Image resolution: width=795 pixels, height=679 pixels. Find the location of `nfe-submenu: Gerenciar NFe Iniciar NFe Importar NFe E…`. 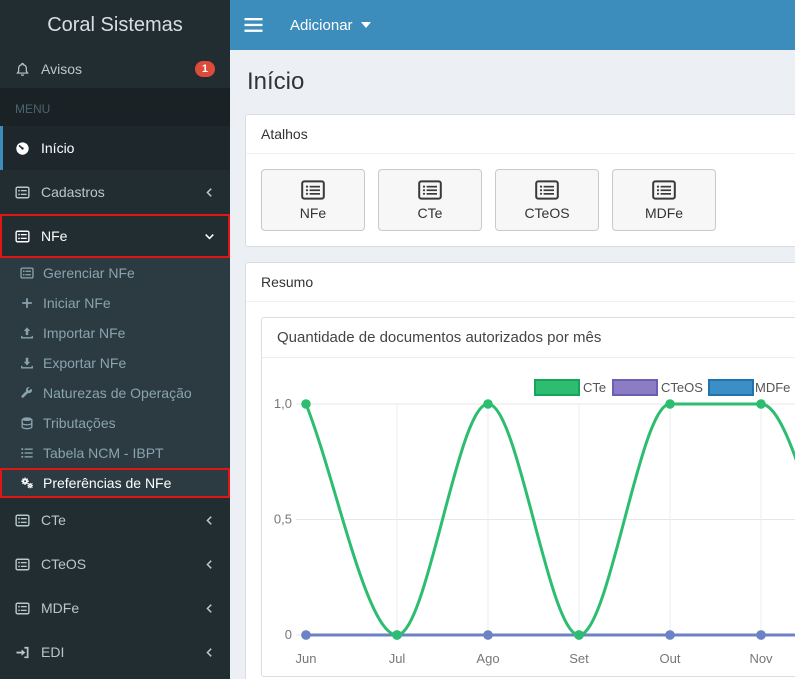

nfe-submenu: Gerenciar NFe Iniciar NFe Importar NFe E… is located at coordinates (115, 378).